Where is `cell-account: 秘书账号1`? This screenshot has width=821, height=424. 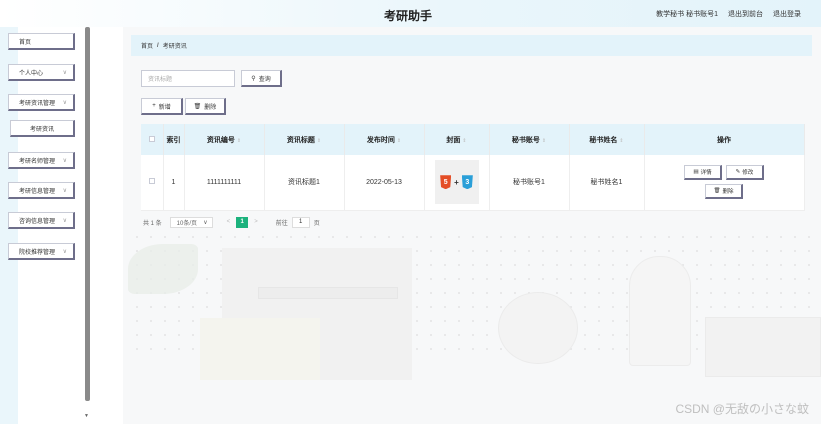
cell-account: 秘书账号1 is located at coordinates (529, 182).